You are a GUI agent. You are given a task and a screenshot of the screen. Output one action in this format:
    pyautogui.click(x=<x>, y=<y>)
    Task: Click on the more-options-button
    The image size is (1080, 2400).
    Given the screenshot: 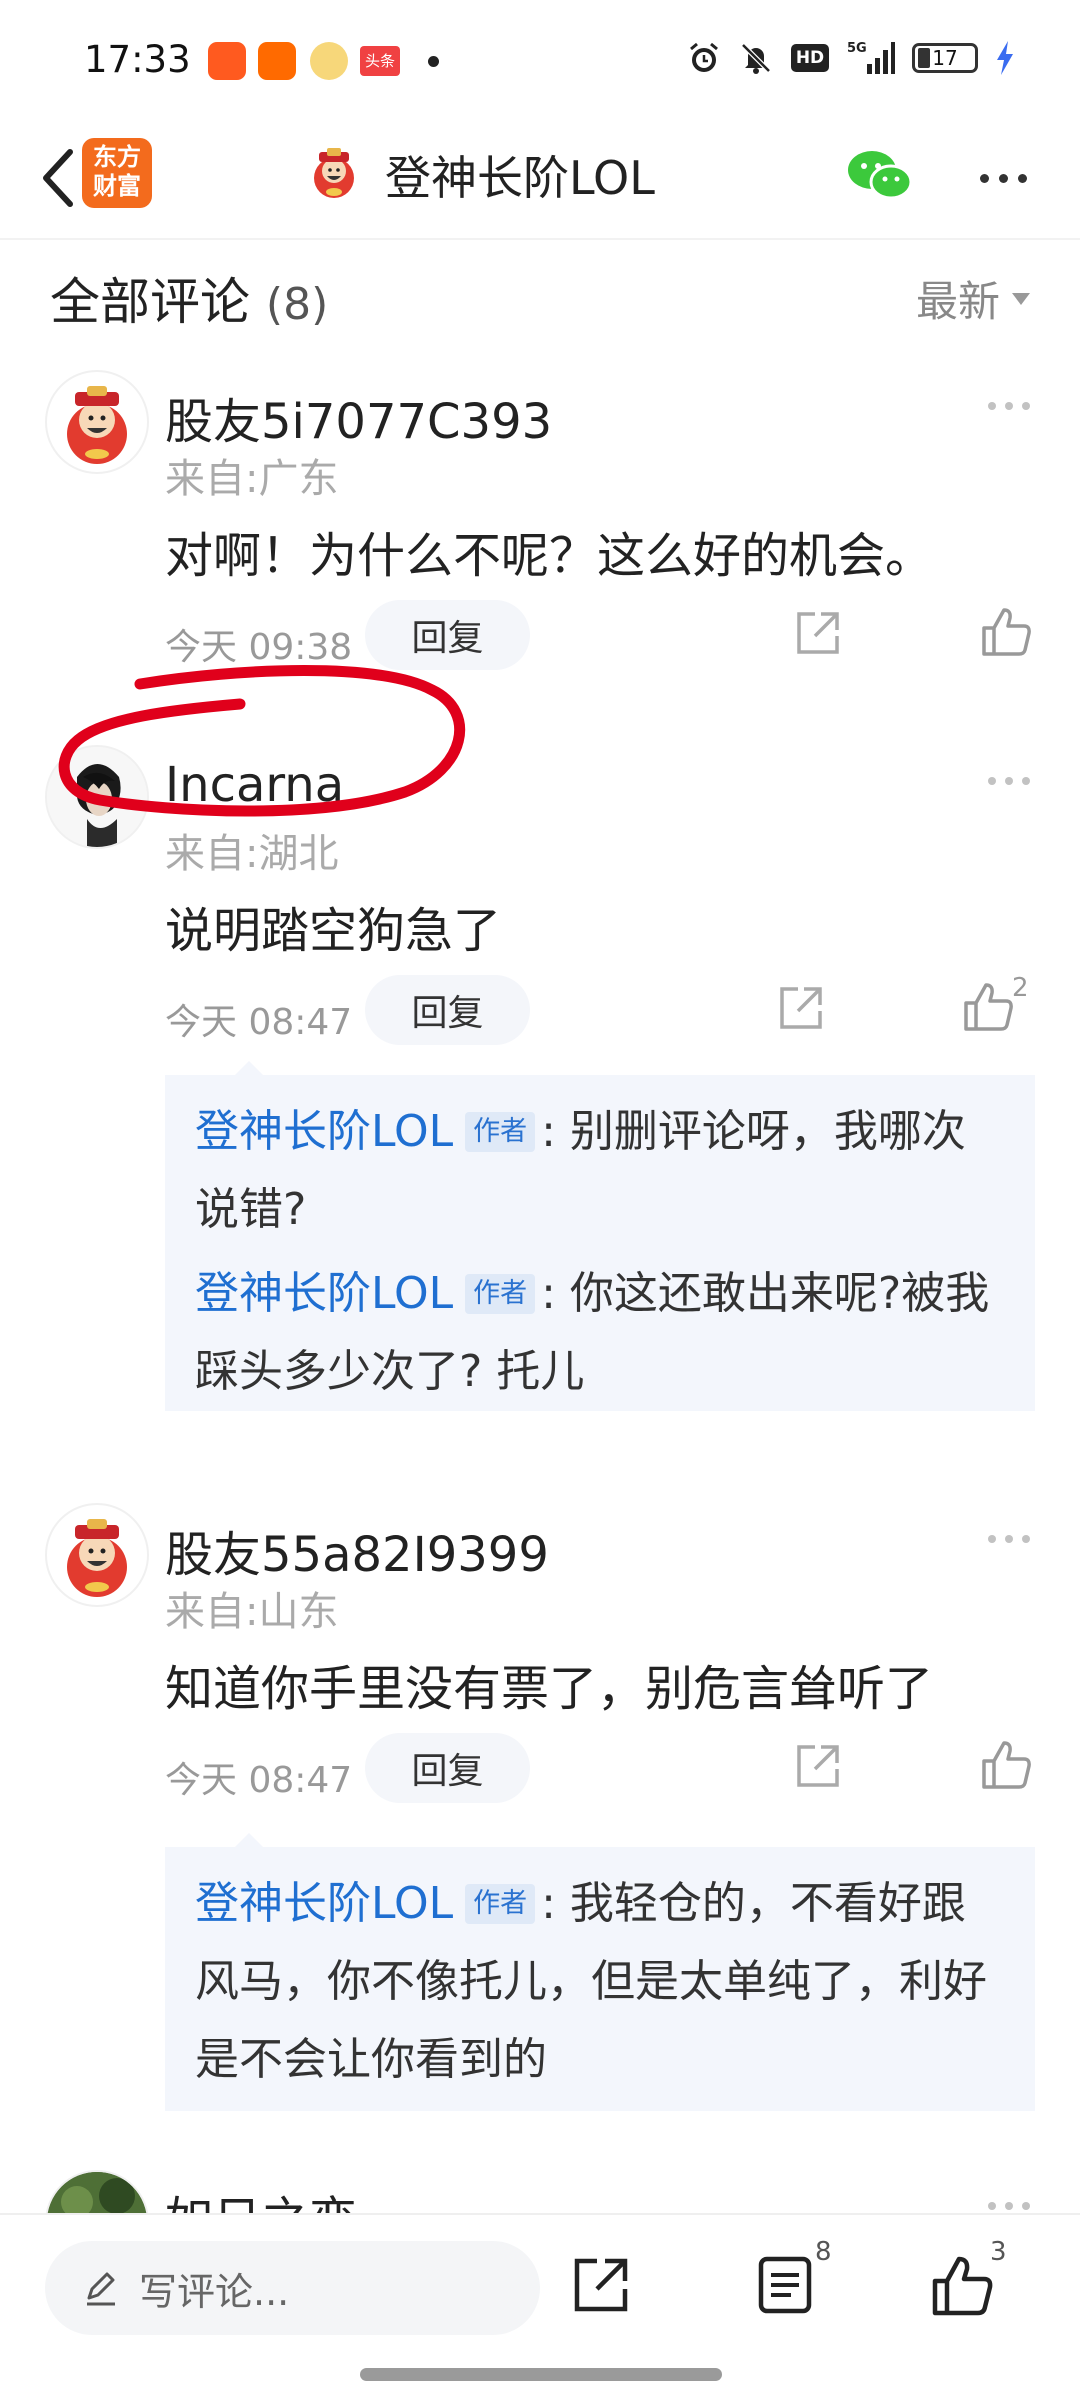 What is the action you would take?
    pyautogui.click(x=1003, y=178)
    